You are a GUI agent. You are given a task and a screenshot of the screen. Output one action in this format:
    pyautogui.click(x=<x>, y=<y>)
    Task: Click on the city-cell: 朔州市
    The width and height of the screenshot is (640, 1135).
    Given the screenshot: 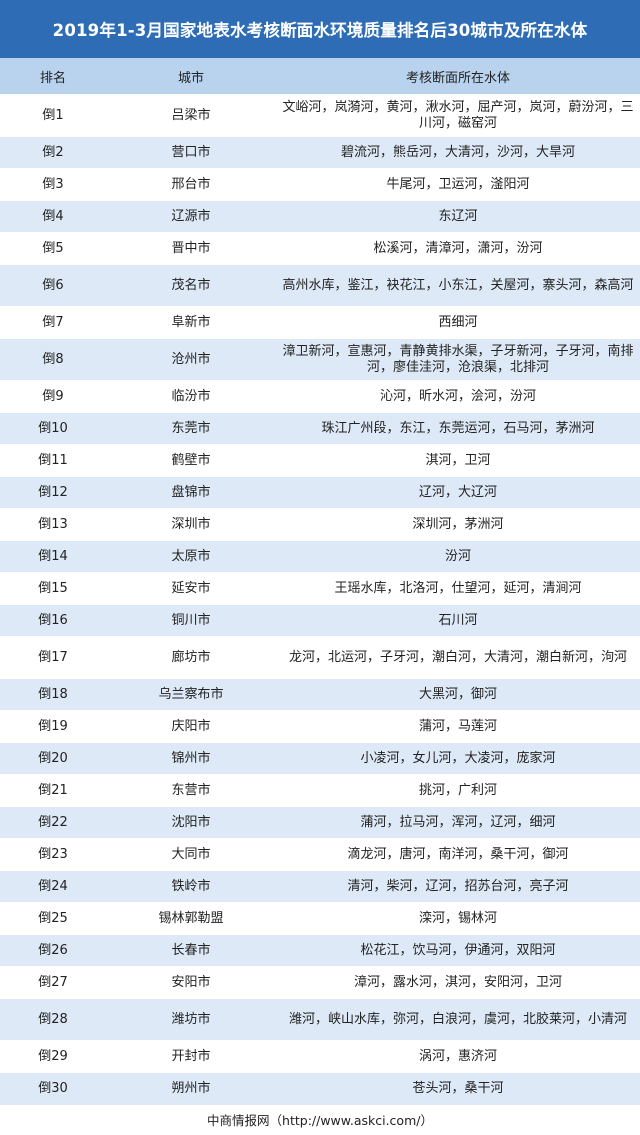 What is the action you would take?
    pyautogui.click(x=191, y=1088)
    